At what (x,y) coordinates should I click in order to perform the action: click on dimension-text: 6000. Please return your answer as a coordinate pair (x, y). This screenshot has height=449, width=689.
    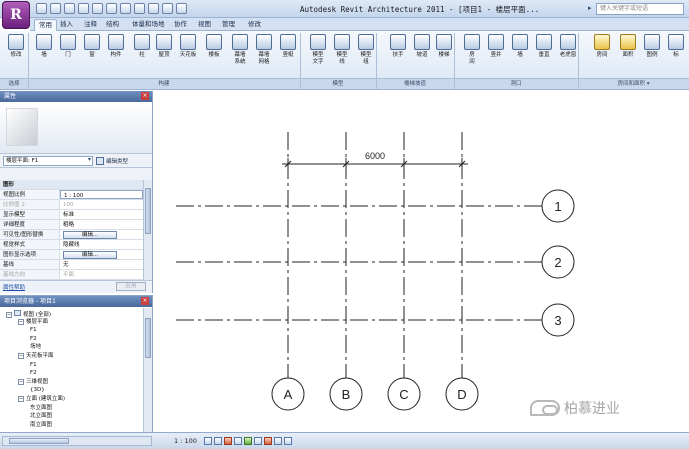
    Looking at the image, I should click on (375, 156).